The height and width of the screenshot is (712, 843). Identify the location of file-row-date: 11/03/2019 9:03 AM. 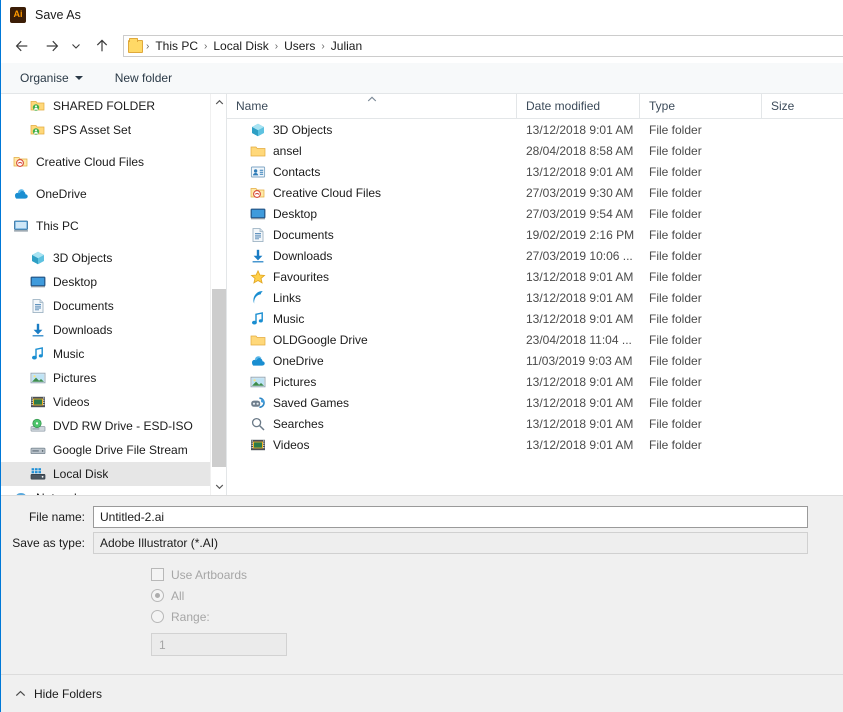
(579, 360).